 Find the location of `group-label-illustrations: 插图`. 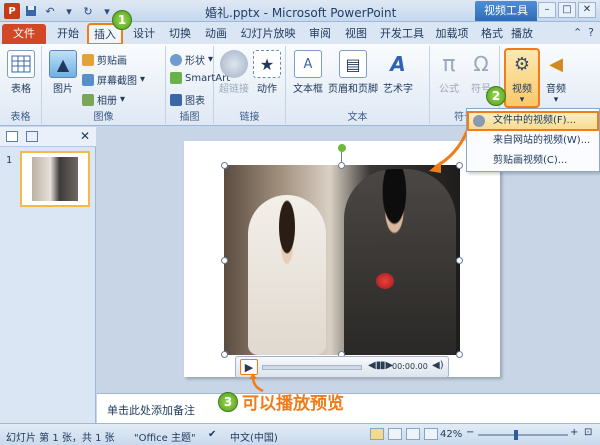

group-label-illustrations: 插图 is located at coordinates (189, 117).